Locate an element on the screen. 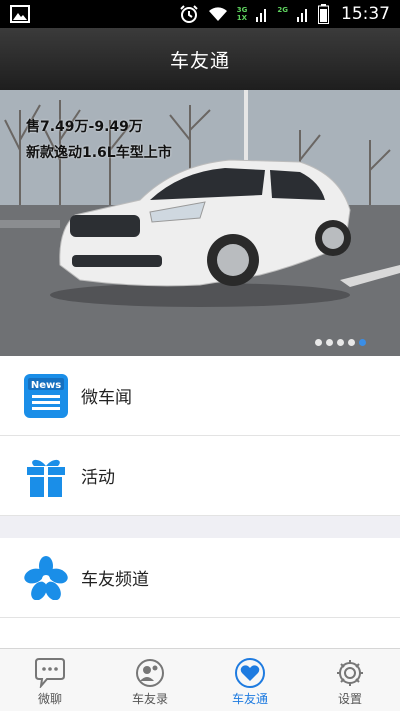  menu-item-label: 微车闻 is located at coordinates (106, 398).